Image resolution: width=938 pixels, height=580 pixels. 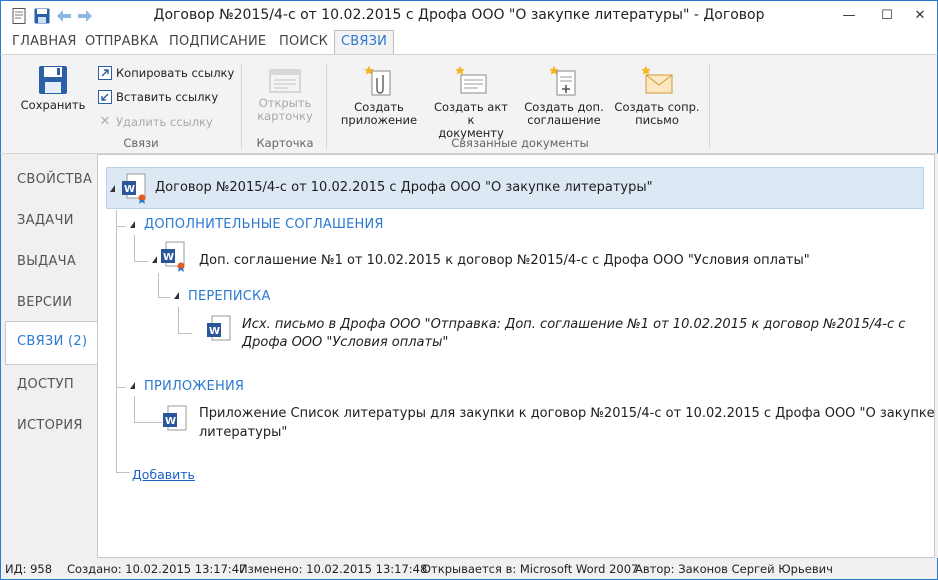 I want to click on save-button: Сохранить, so click(x=53, y=88).